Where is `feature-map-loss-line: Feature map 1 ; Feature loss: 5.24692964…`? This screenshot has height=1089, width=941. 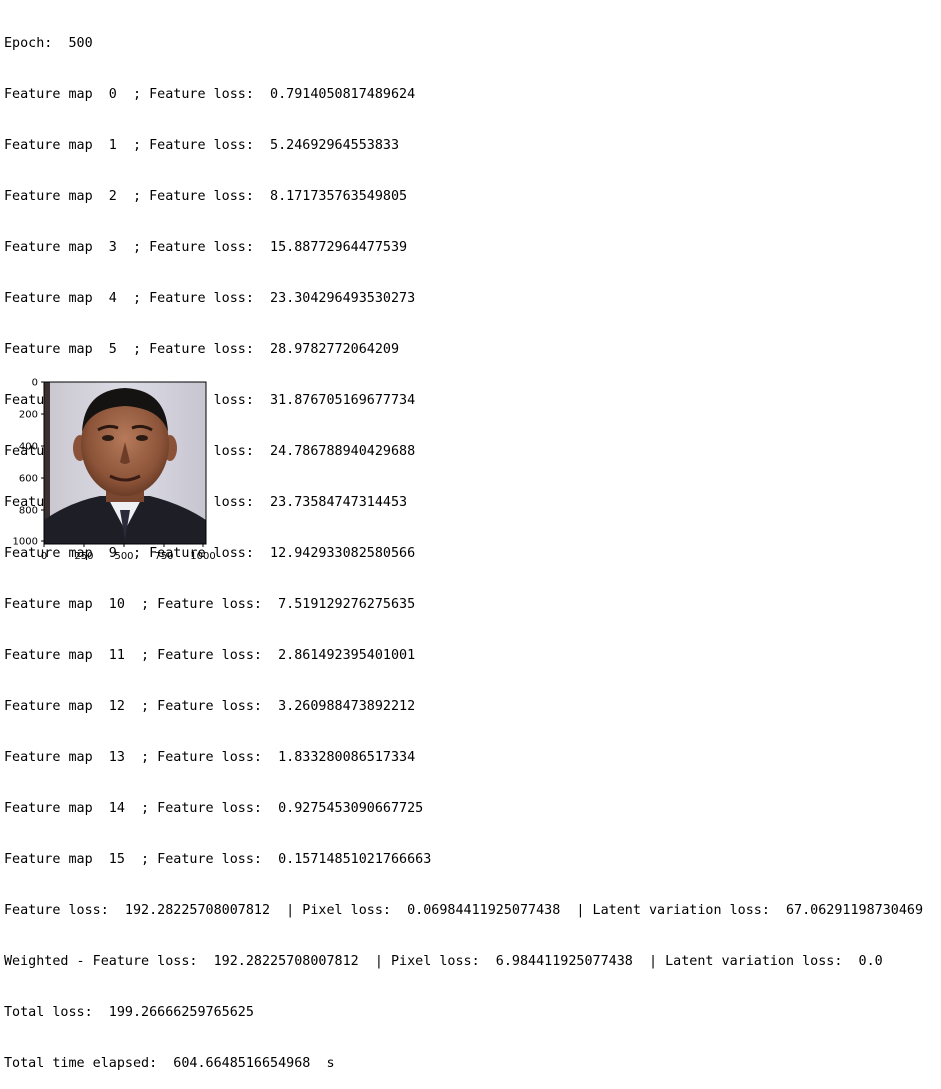 feature-map-loss-line: Feature map 1 ; Feature loss: 5.24692964… is located at coordinates (202, 145).